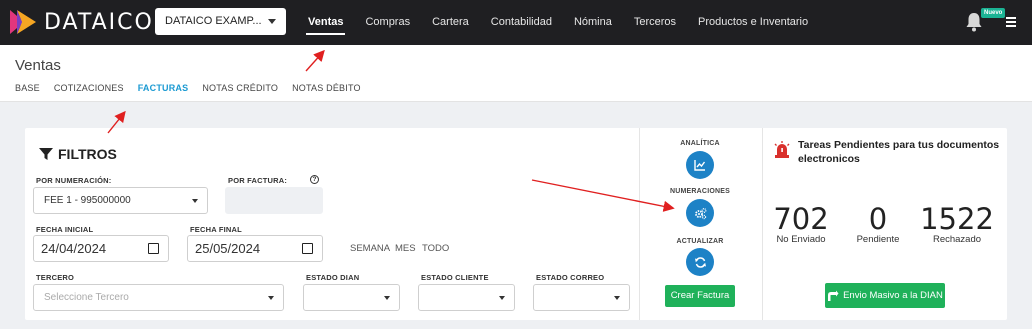  I want to click on chart-icon, so click(700, 165).